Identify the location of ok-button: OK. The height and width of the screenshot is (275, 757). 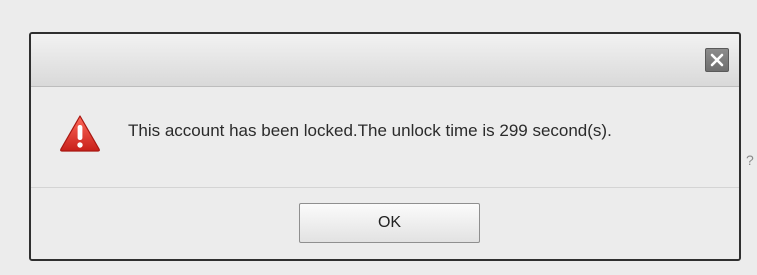
(389, 223).